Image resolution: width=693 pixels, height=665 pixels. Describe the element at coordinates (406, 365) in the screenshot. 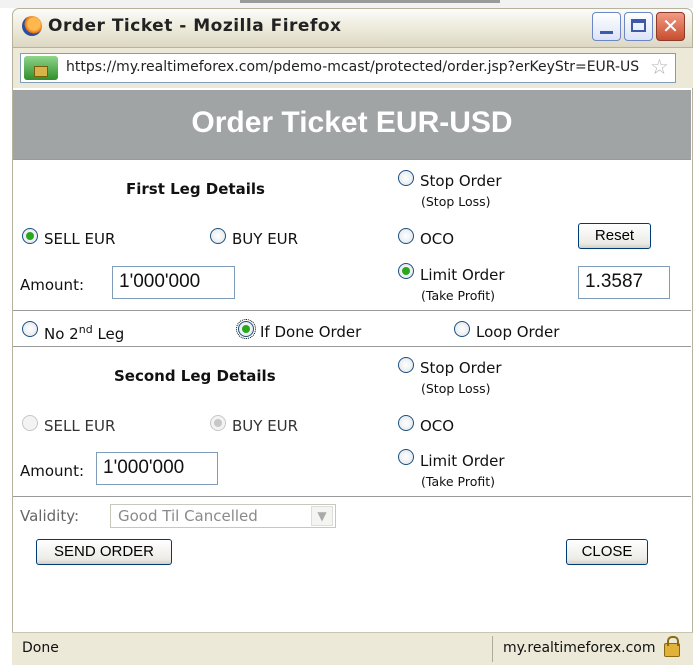

I see `second-leg-stop-order-radio` at that location.